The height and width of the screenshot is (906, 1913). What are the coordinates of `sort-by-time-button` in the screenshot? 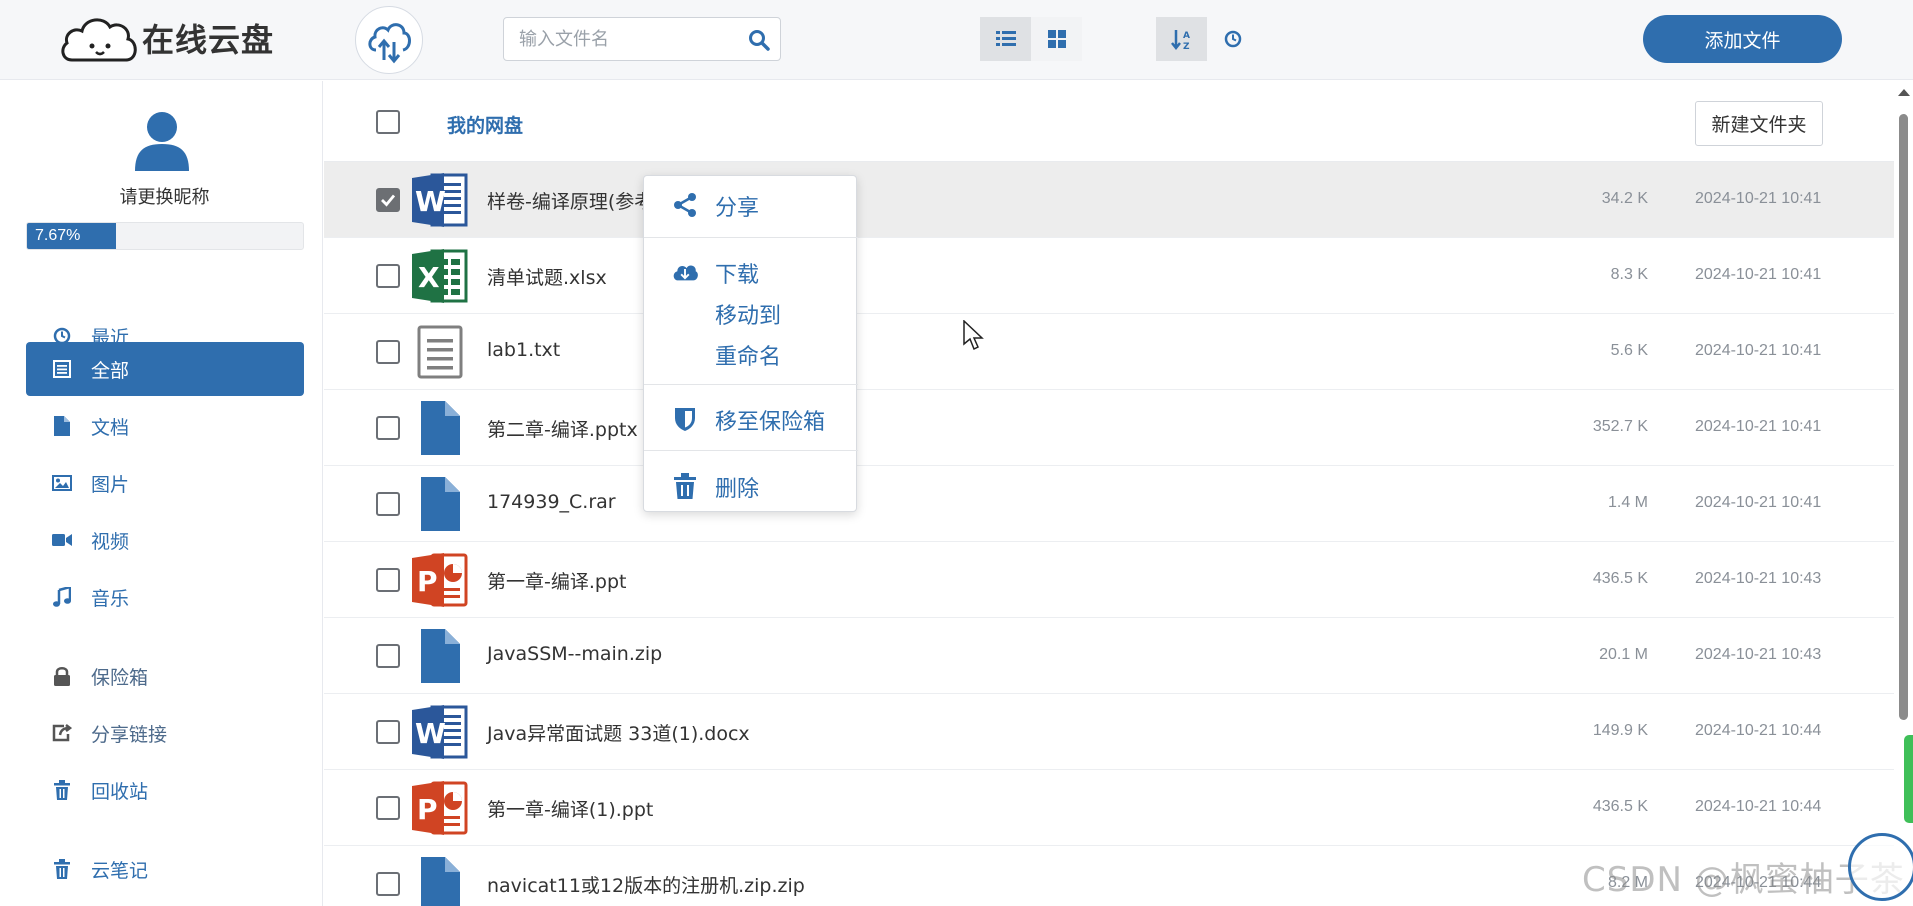 It's located at (1232, 39).